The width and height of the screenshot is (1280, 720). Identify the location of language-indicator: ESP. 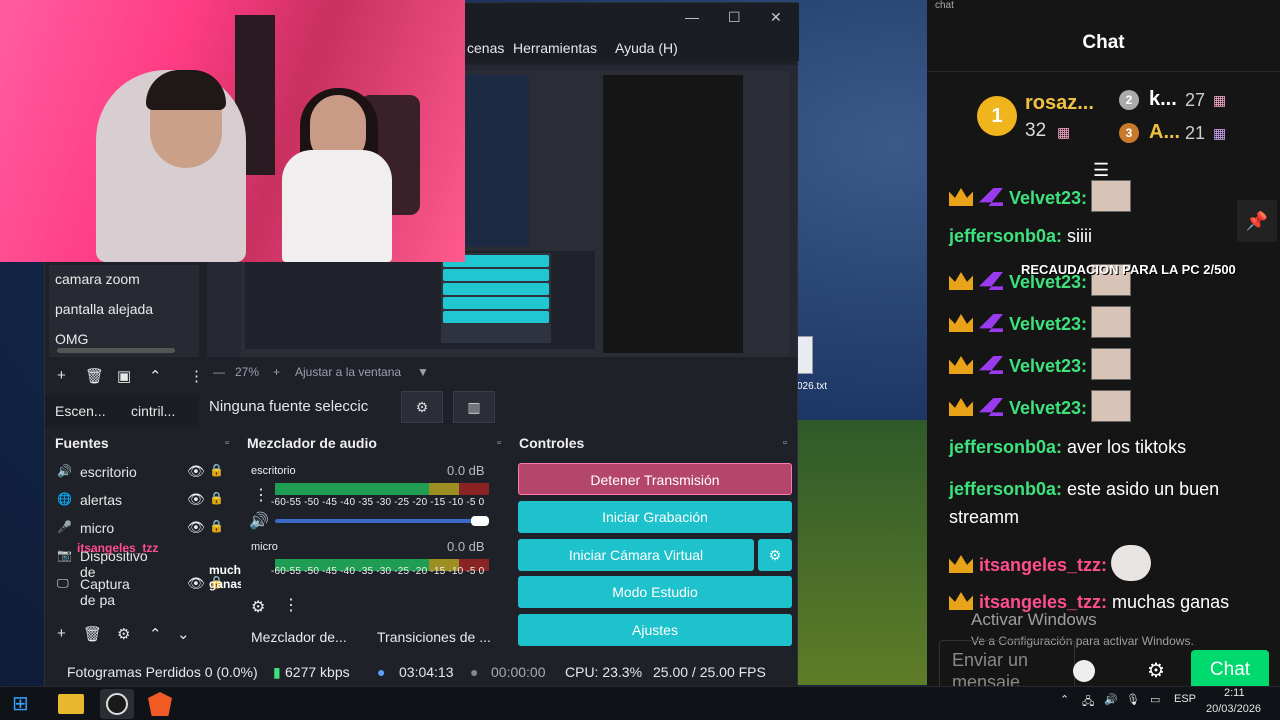
(1185, 699).